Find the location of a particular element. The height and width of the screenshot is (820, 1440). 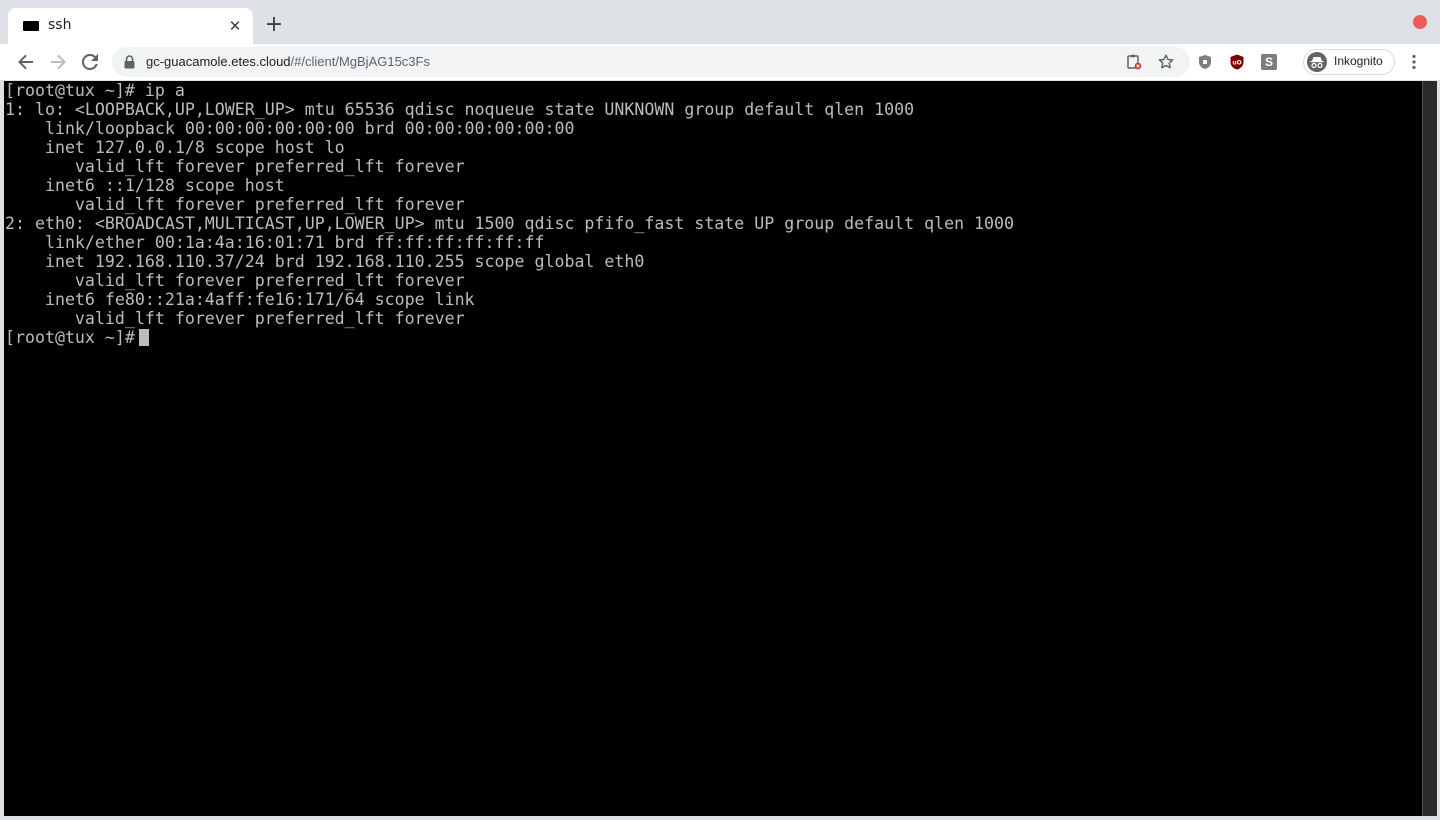

reload-icon is located at coordinates (90, 62).